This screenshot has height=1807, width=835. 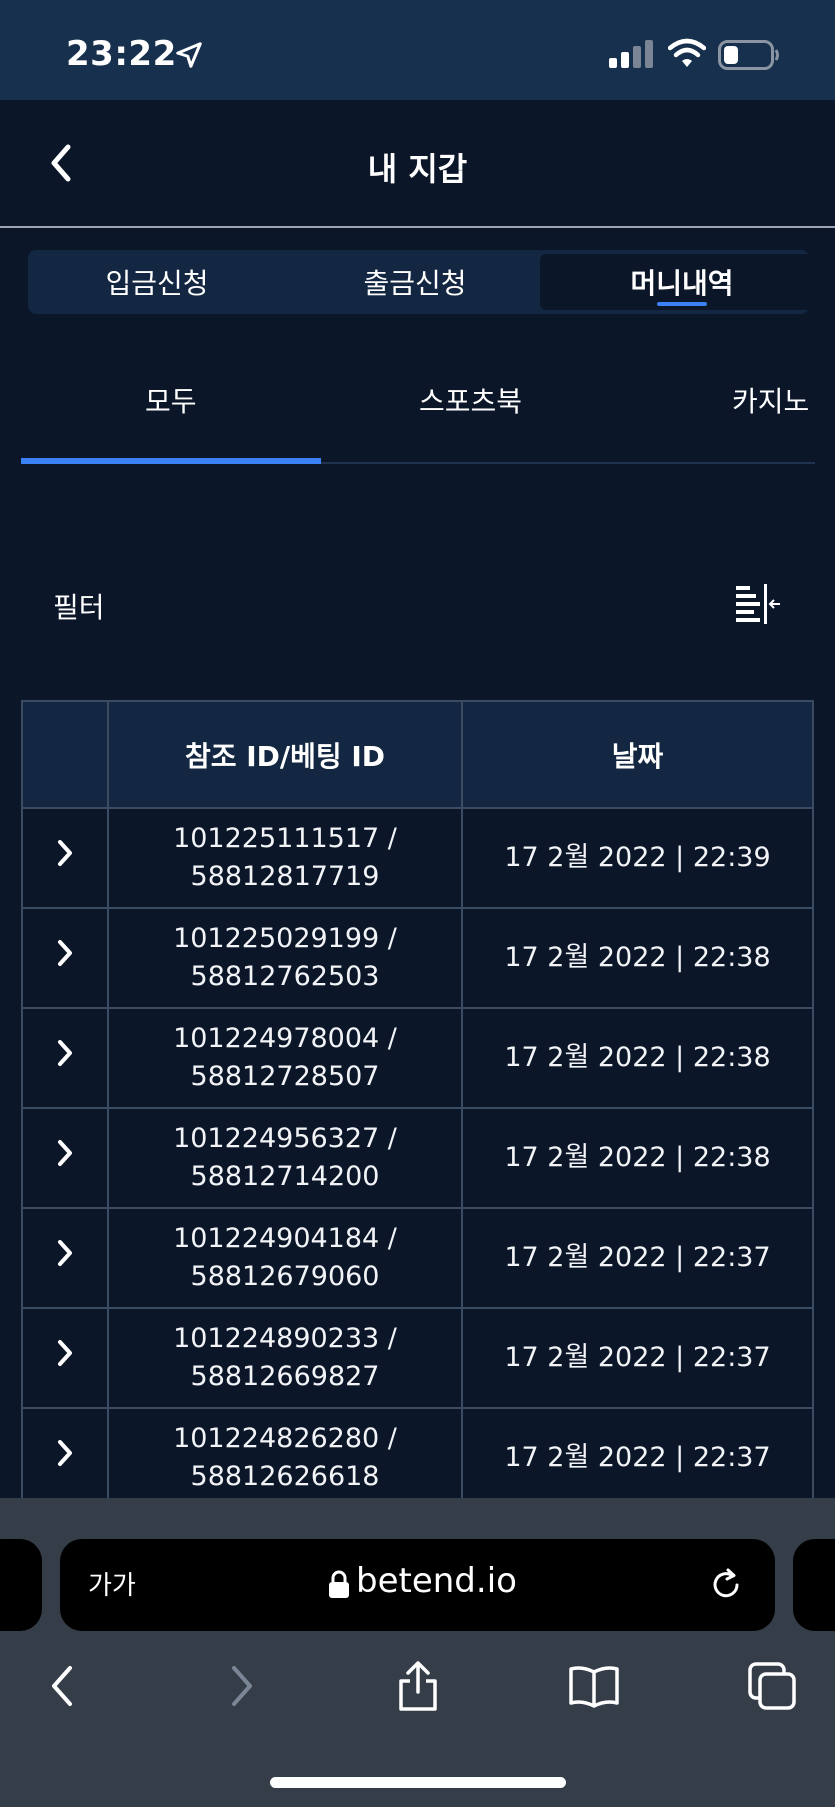 I want to click on filter-label: 필터, so click(x=79, y=607).